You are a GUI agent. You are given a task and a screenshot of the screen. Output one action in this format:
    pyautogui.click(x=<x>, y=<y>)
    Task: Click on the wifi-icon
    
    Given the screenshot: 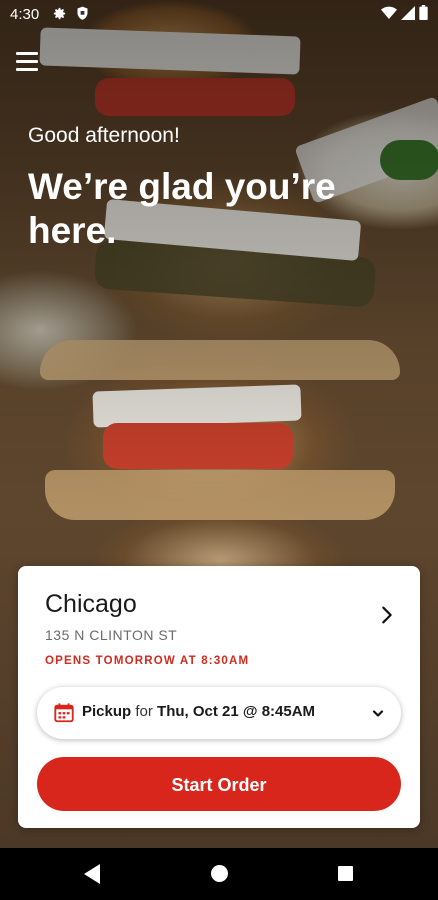 What is the action you would take?
    pyautogui.click(x=389, y=15)
    